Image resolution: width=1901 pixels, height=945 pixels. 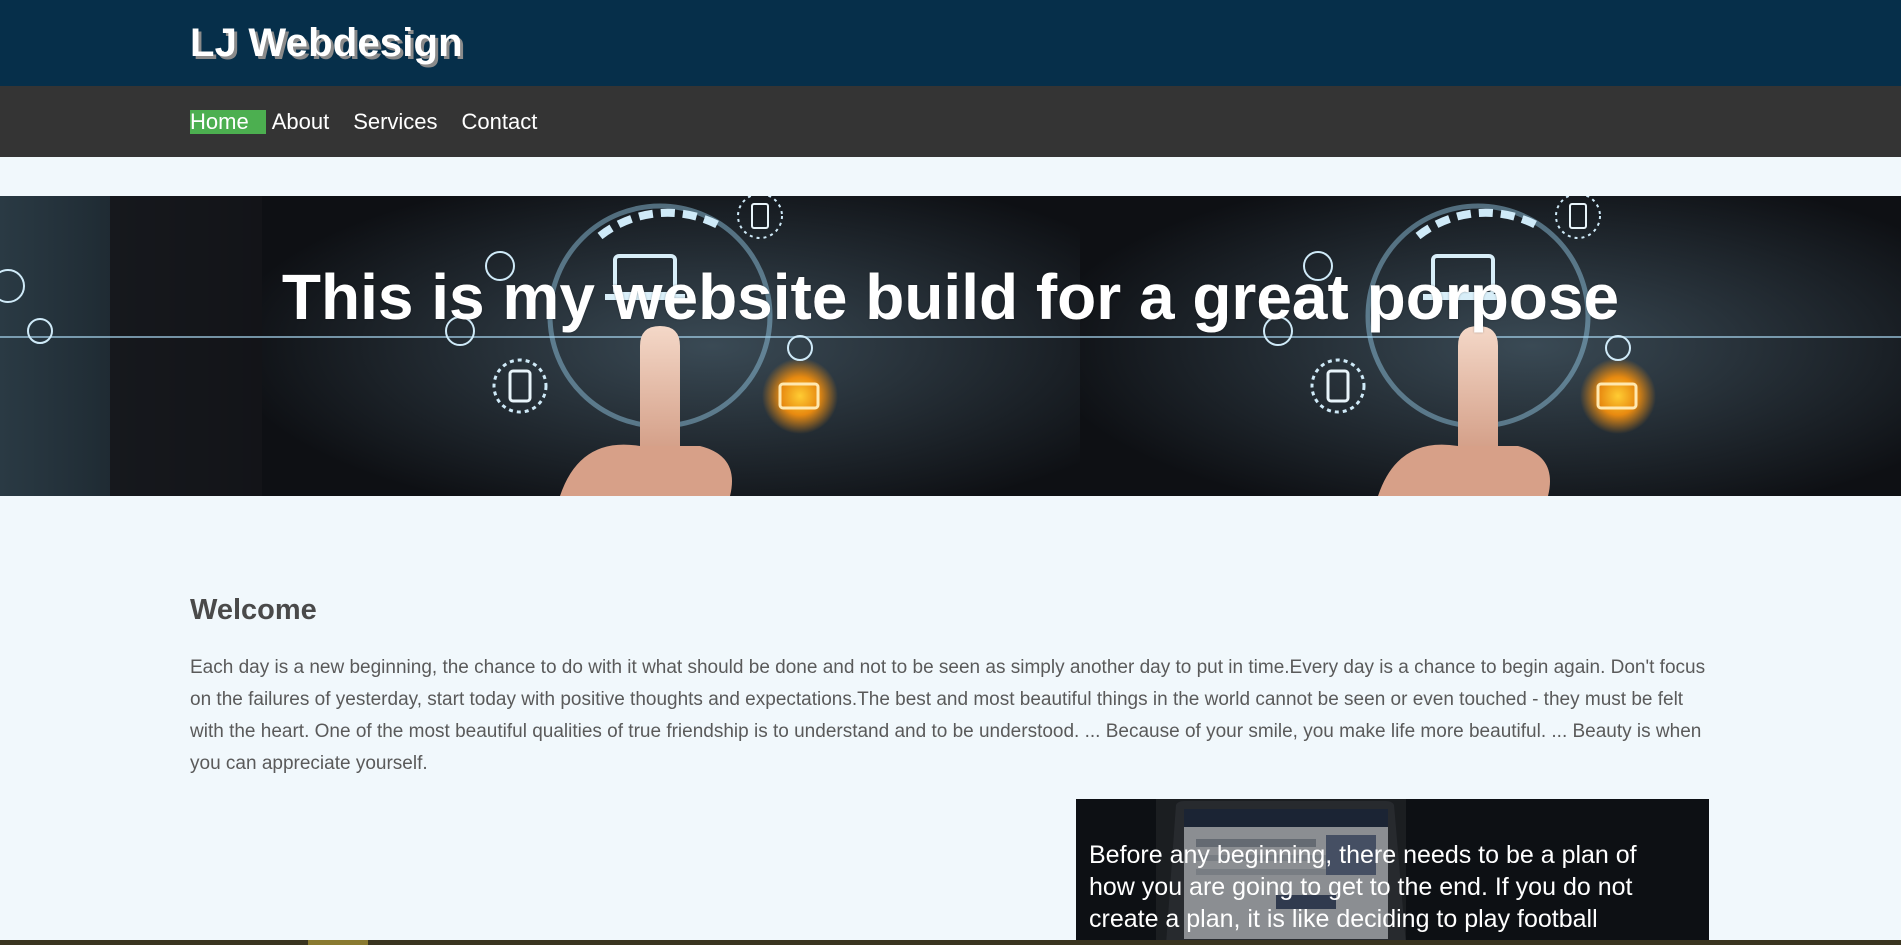 What do you see at coordinates (500, 121) in the screenshot?
I see `nav-item-contact: Contact` at bounding box center [500, 121].